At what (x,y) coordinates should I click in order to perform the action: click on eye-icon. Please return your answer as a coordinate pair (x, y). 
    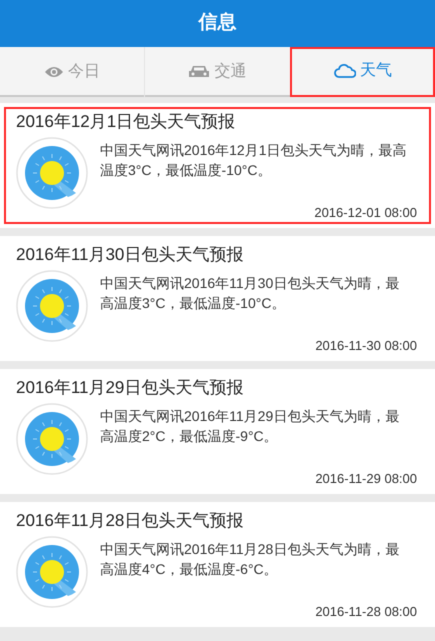
    Looking at the image, I should click on (54, 72).